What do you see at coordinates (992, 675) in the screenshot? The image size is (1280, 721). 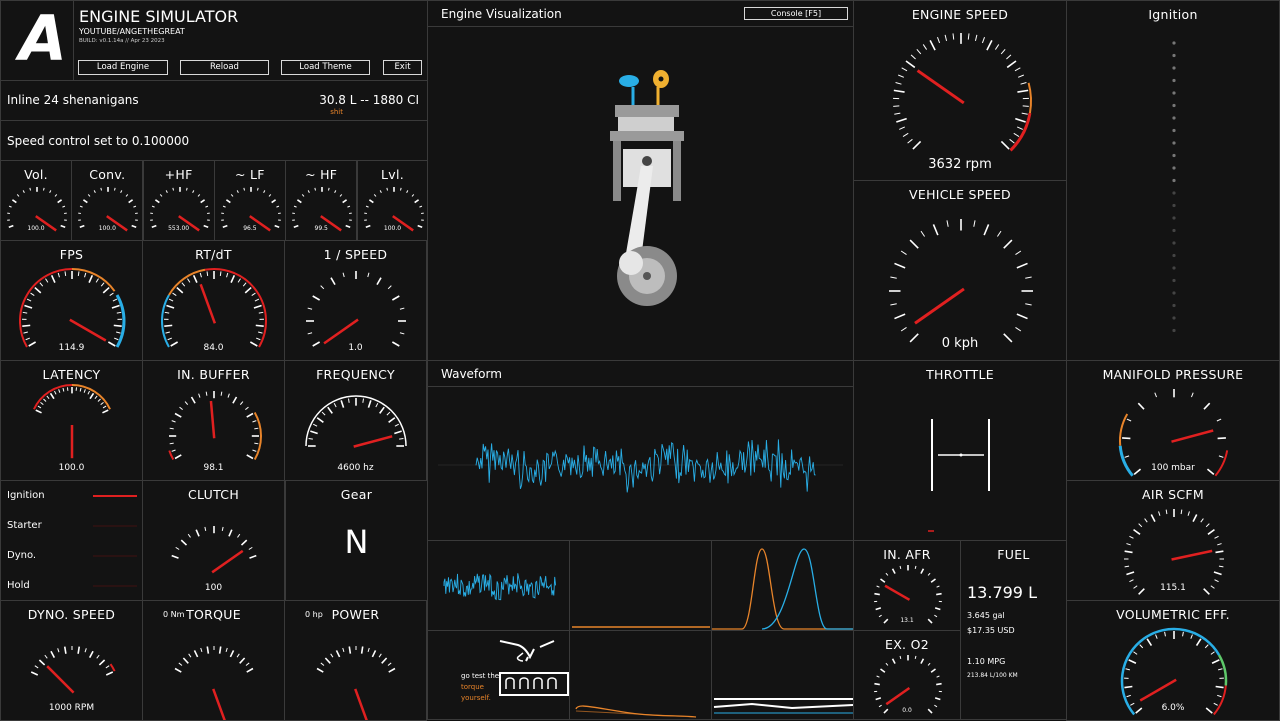 I see `fuel-l100km: 213.84 L/100 KM` at bounding box center [992, 675].